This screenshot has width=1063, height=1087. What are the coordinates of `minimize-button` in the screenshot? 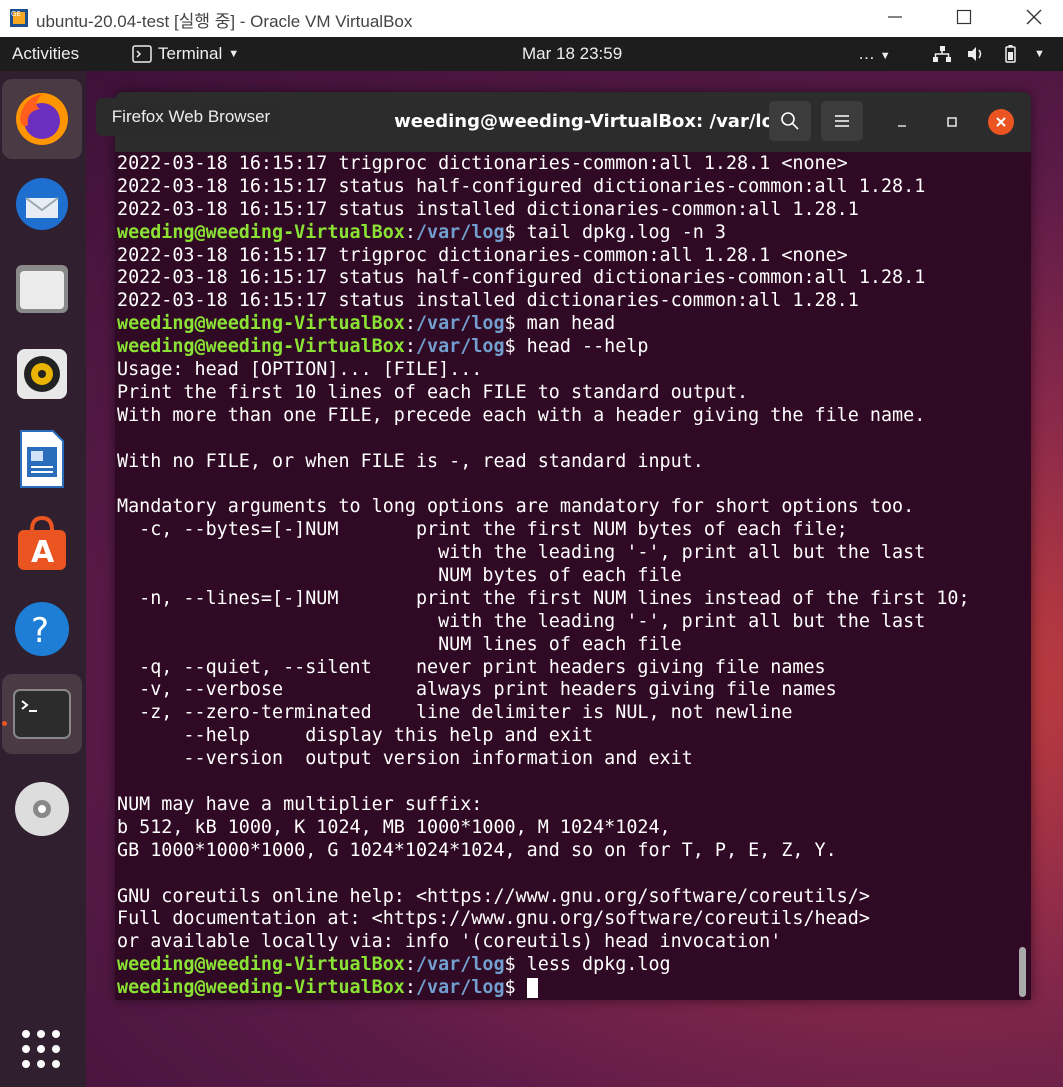 It's located at (902, 122).